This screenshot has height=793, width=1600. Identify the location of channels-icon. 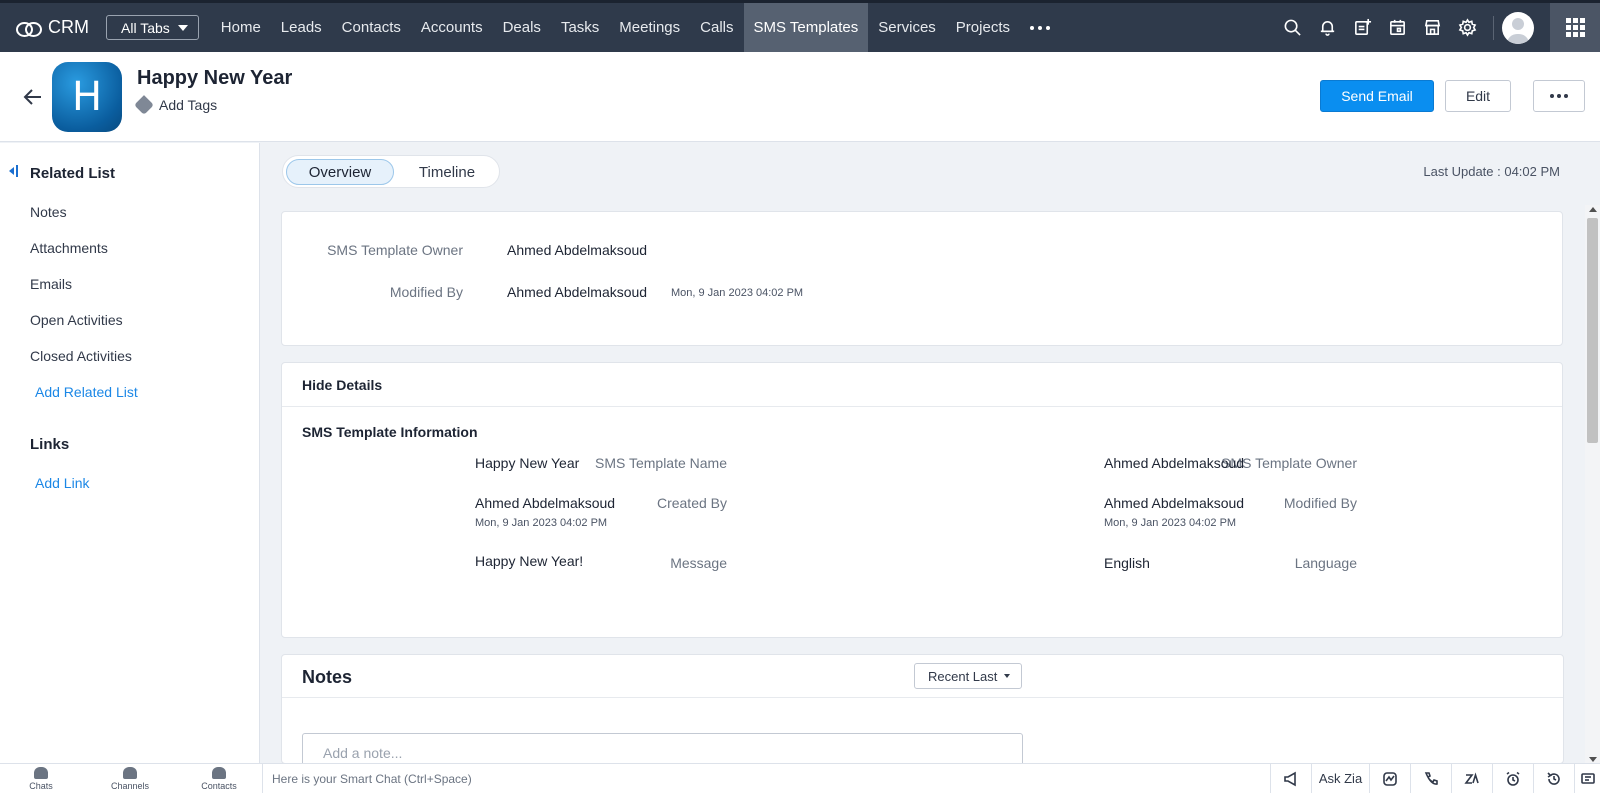
(130, 773).